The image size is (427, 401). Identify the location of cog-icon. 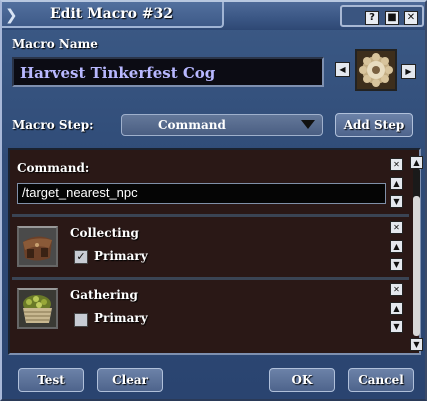
(376, 70).